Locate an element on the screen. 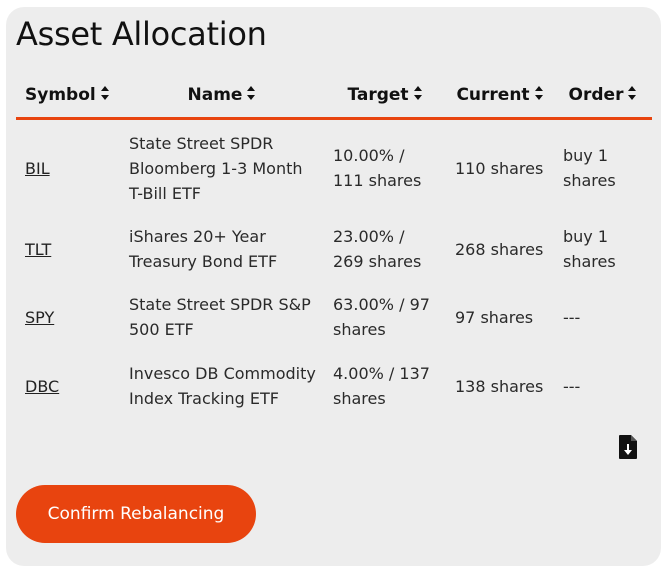 Image resolution: width=667 pixels, height=572 pixels. name-cell: State Street SPDR S&P 500 ETF is located at coordinates (220, 317).